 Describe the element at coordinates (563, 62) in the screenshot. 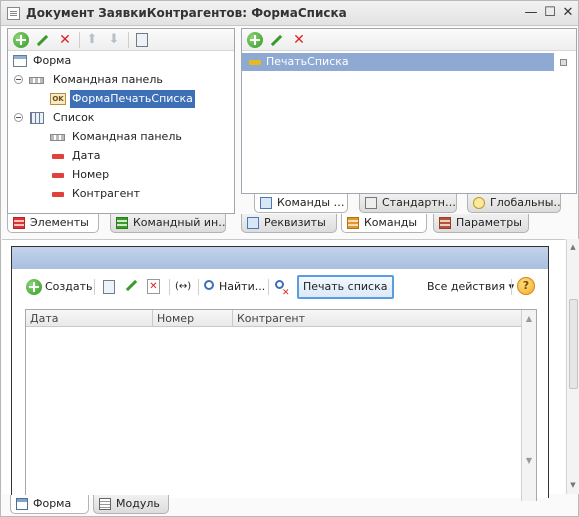

I see `command-marker-icon` at that location.